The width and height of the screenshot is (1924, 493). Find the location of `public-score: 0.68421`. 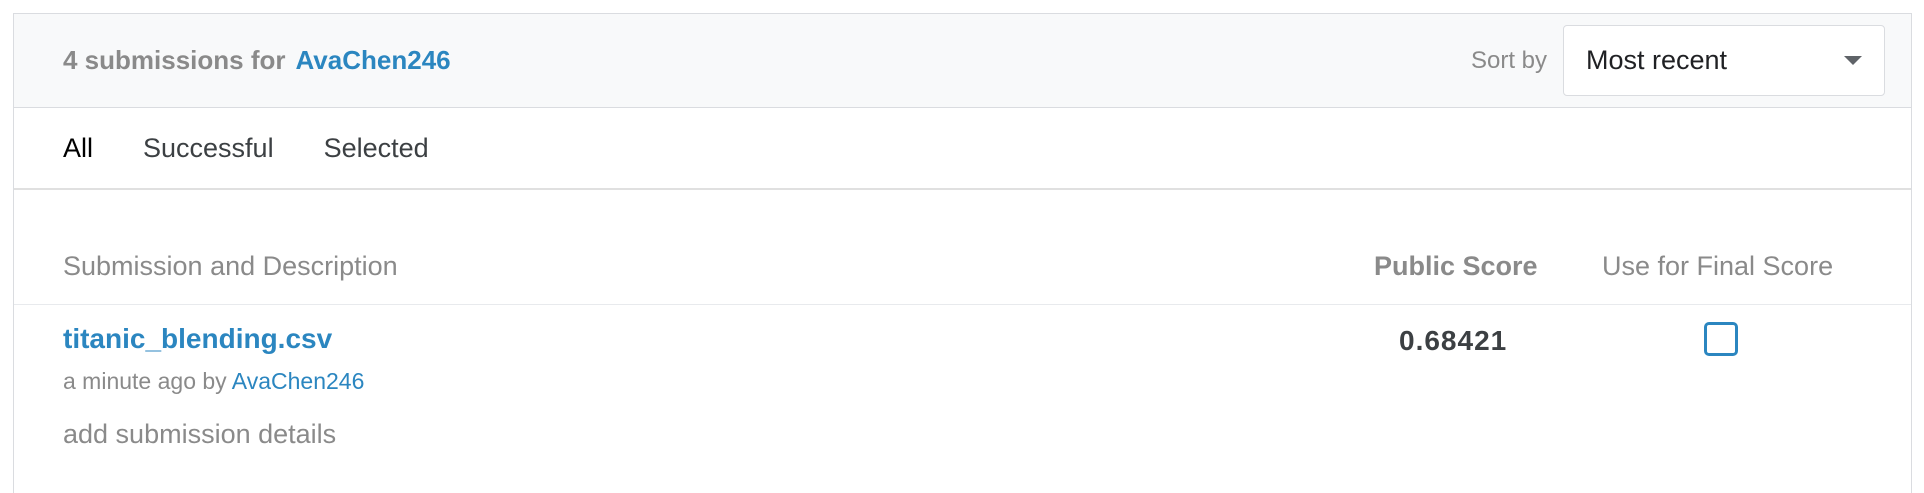

public-score: 0.68421 is located at coordinates (1453, 340).